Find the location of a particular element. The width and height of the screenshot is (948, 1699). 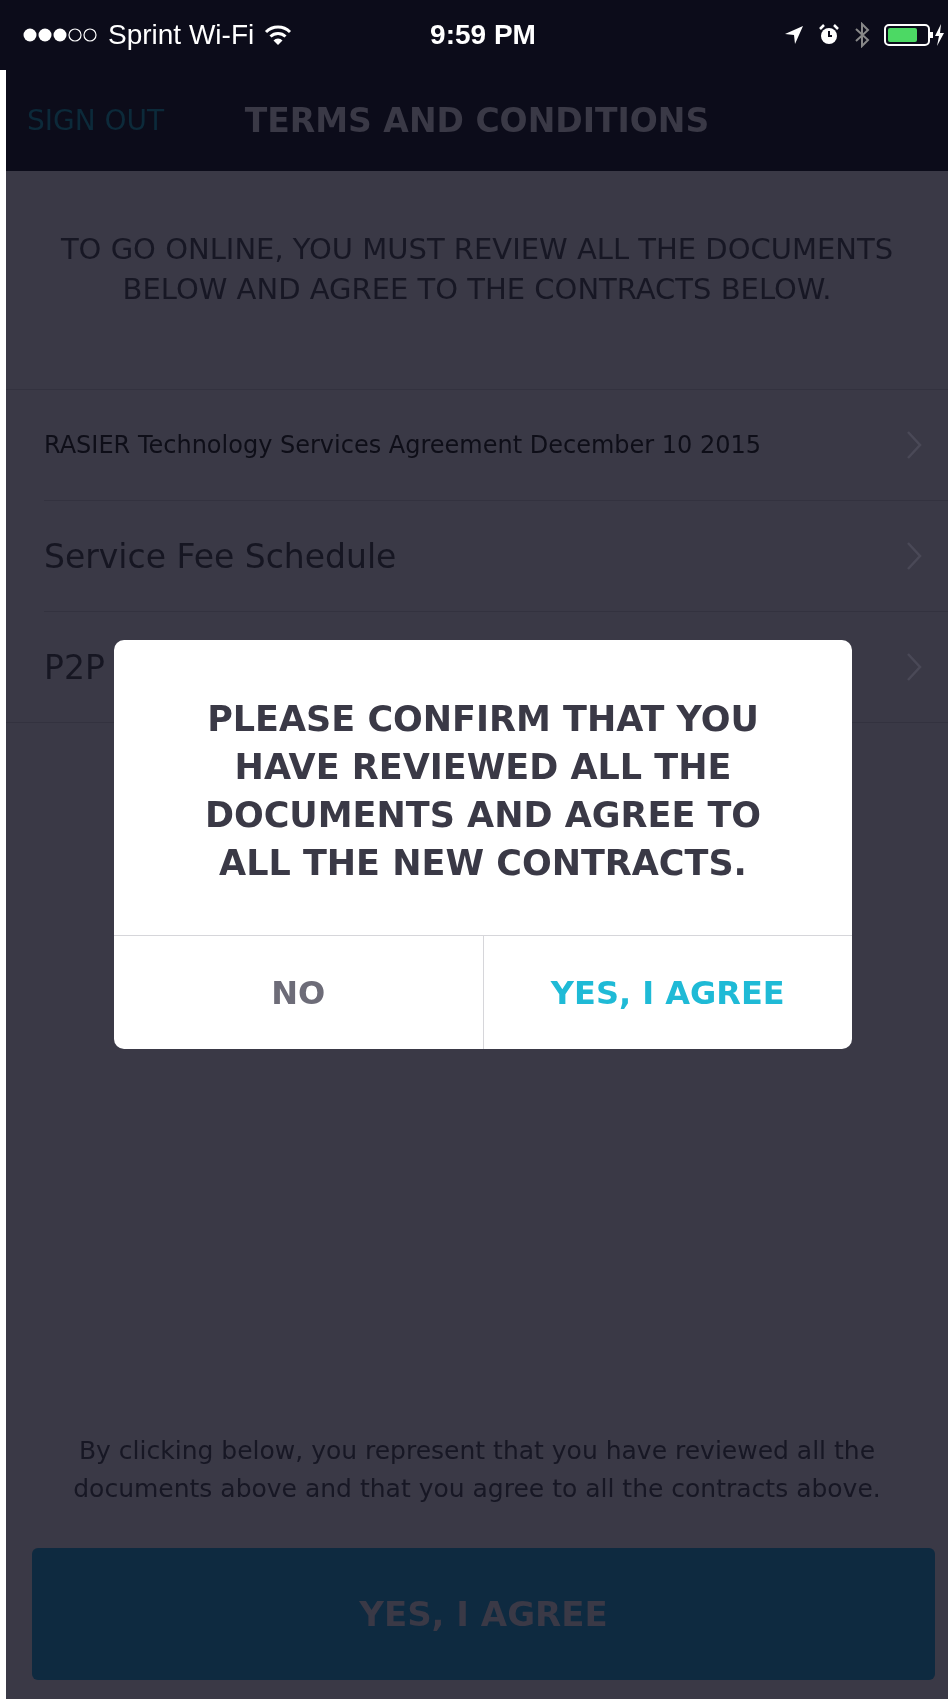

dialog-message: PLEASE CONFIRM THAT YOU HAVE REVIEWED ALL THE DOCUMENTS AND AGREE TO ALL THE NEW CONTRACTS. is located at coordinates (483, 791).